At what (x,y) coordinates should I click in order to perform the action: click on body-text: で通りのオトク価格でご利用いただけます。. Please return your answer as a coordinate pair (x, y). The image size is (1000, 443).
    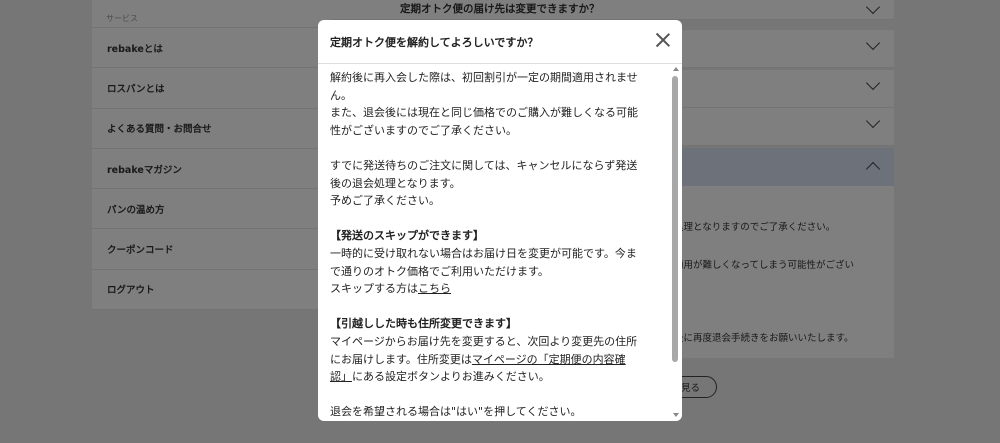
    Looking at the image, I should click on (439, 271).